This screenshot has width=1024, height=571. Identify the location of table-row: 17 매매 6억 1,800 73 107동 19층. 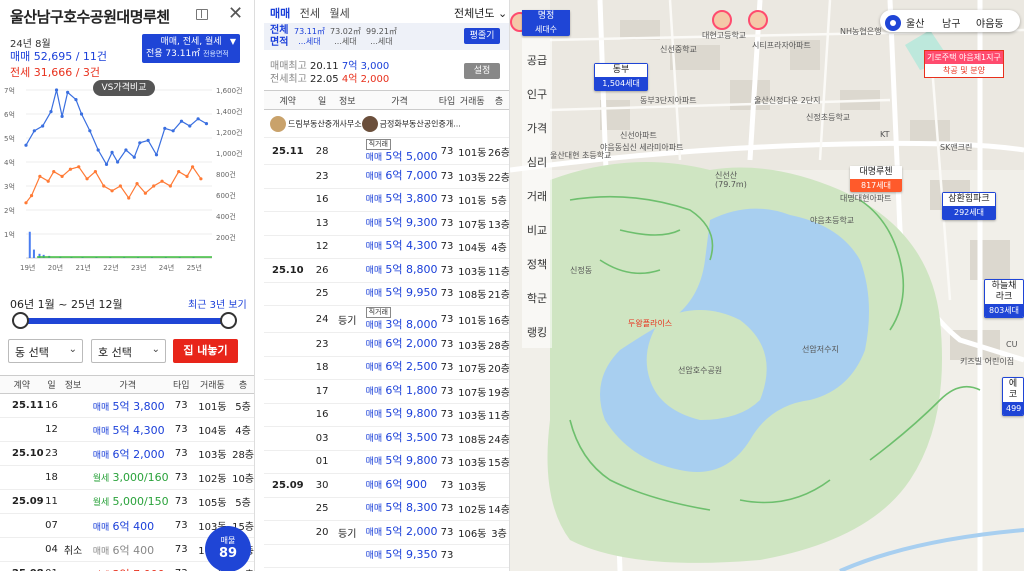
(386, 391).